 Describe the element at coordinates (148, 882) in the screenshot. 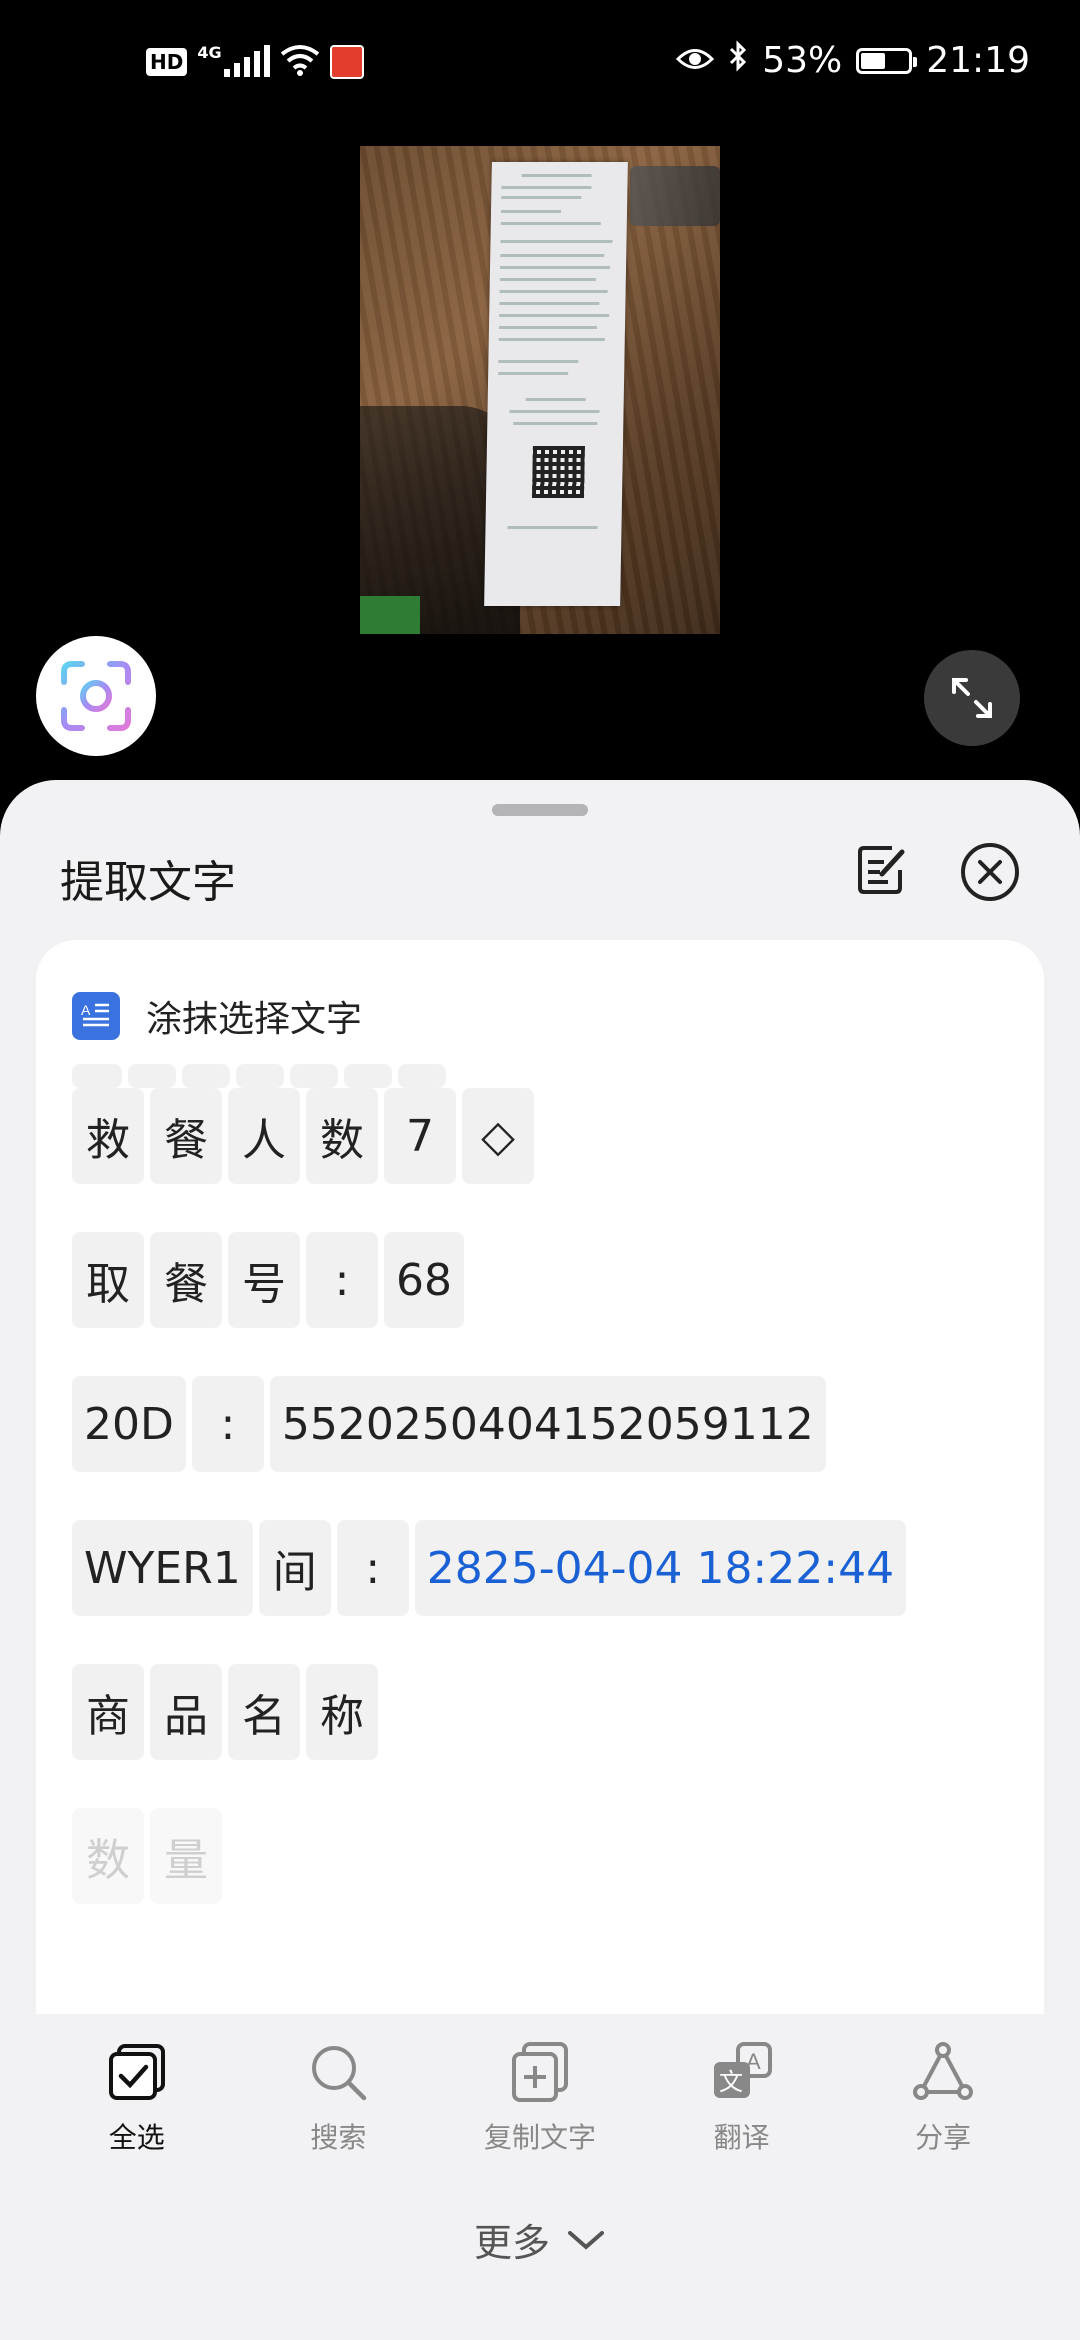

I see `sheet-title: 提取文字` at that location.